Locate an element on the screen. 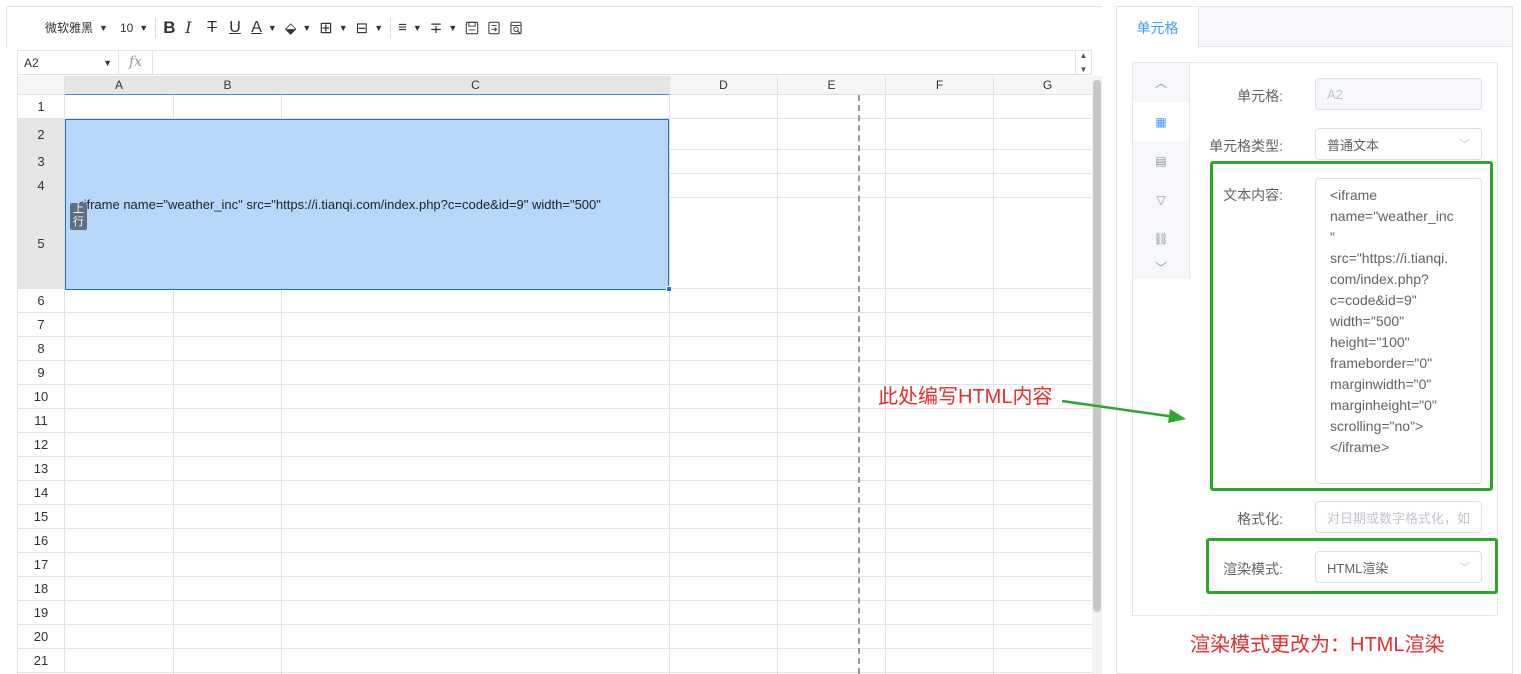 Image resolution: width=1521 pixels, height=674 pixels. row-header-16: 16 is located at coordinates (41, 541).